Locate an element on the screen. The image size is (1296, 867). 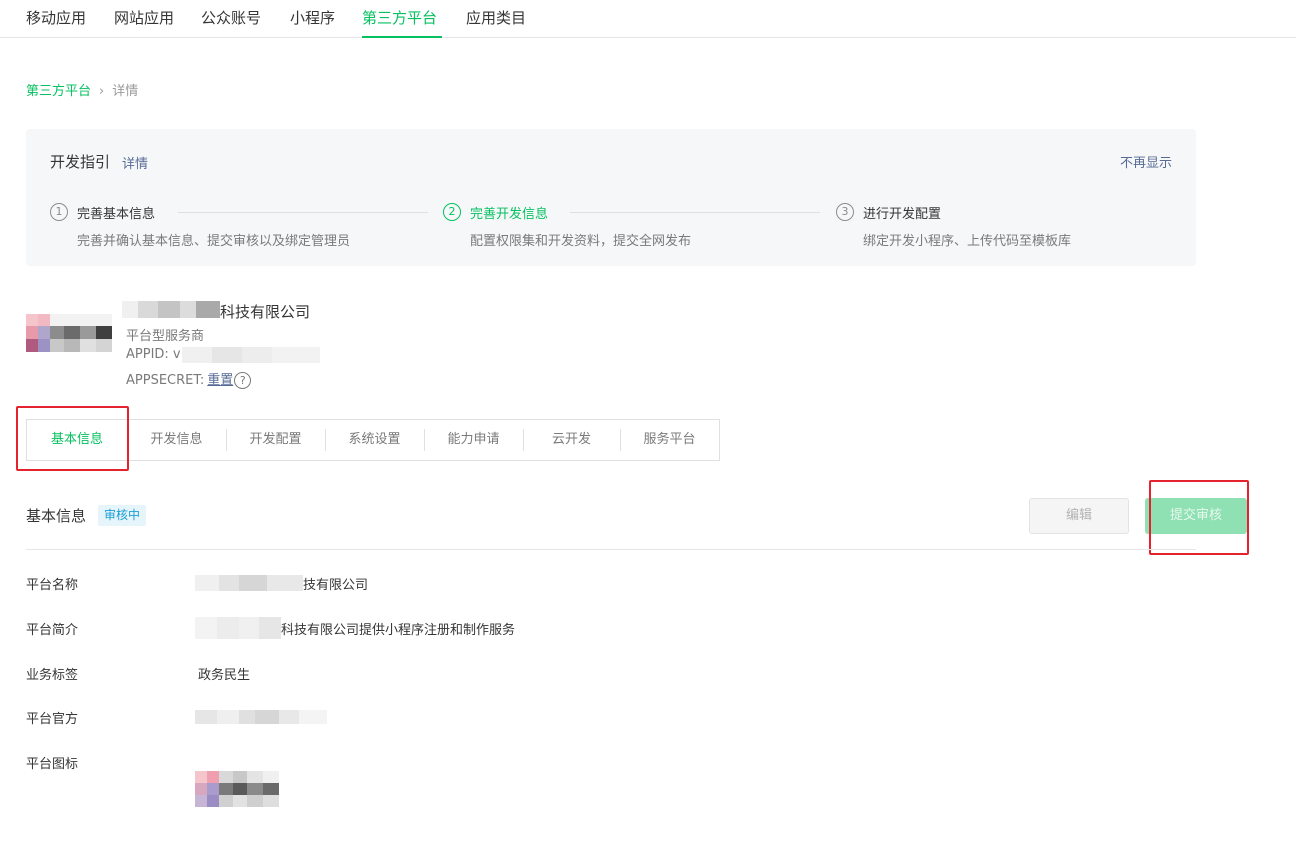
step-desc-1: 完善并确认基本信息、提交审核以及绑定管理员 is located at coordinates (214, 241).